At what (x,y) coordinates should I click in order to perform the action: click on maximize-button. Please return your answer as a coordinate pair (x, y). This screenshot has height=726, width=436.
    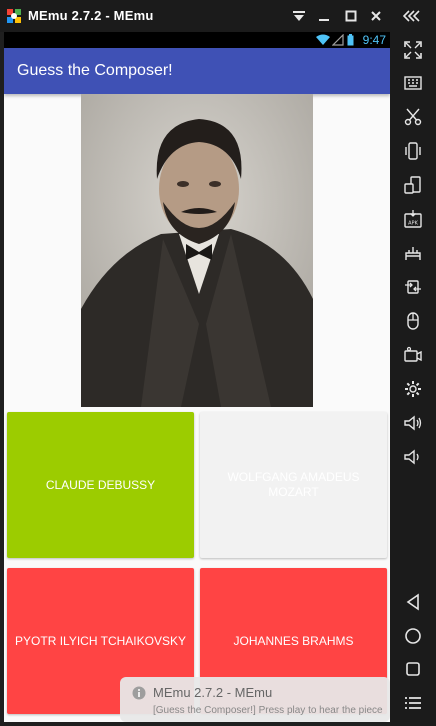
    Looking at the image, I should click on (351, 16).